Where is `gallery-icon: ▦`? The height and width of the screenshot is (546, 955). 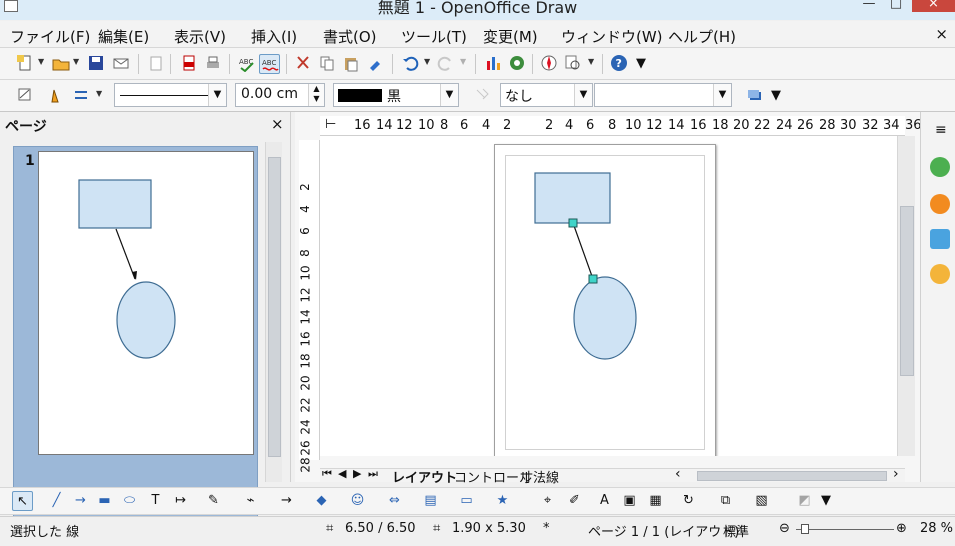
gallery-icon: ▦ is located at coordinates (655, 501).